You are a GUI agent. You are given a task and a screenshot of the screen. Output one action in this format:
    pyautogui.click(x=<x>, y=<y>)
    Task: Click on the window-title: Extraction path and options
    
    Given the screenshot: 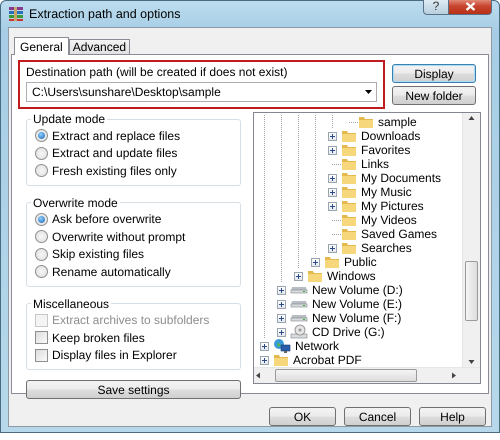 What is the action you would take?
    pyautogui.click(x=104, y=14)
    